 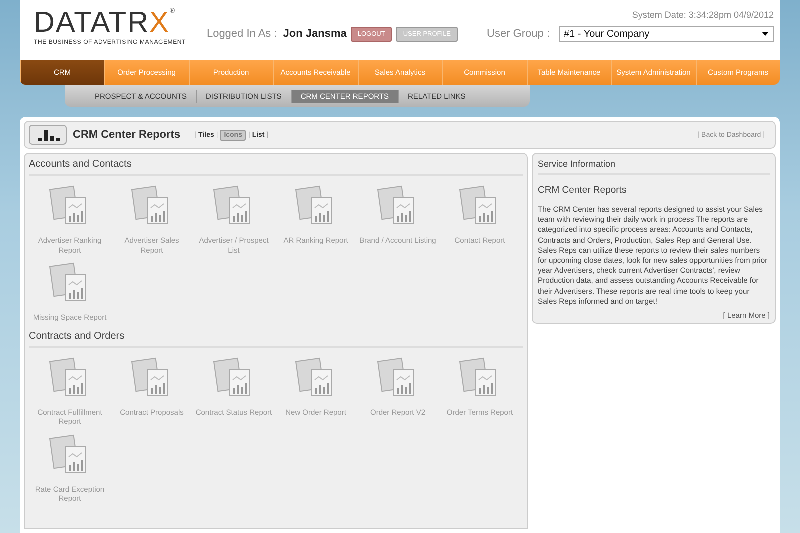 What do you see at coordinates (518, 34) in the screenshot?
I see `user-group-label: User Group :` at bounding box center [518, 34].